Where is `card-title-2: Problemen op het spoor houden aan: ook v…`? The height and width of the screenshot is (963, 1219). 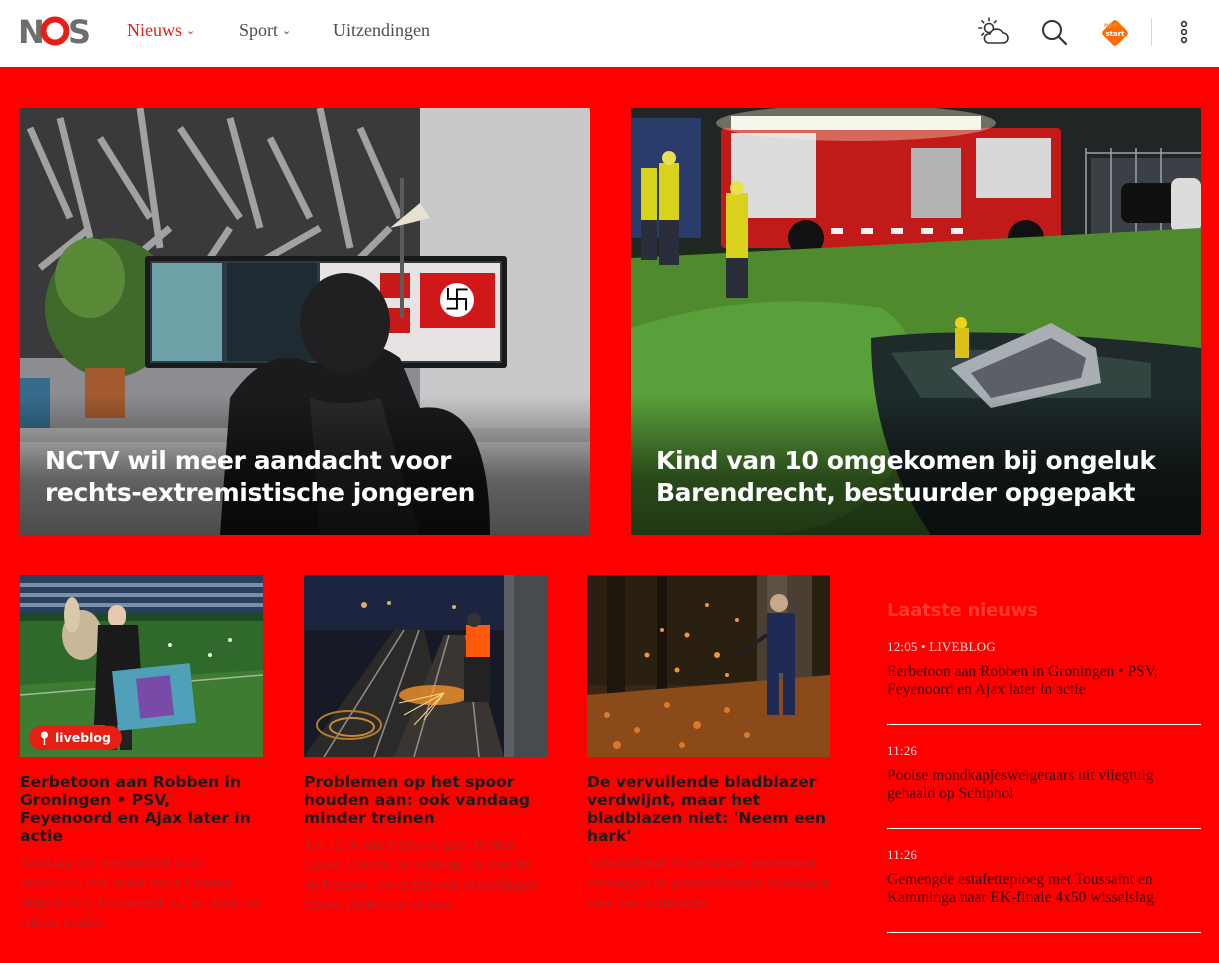
card-title-2: Problemen op het spoor houden aan: ook v… is located at coordinates (417, 800).